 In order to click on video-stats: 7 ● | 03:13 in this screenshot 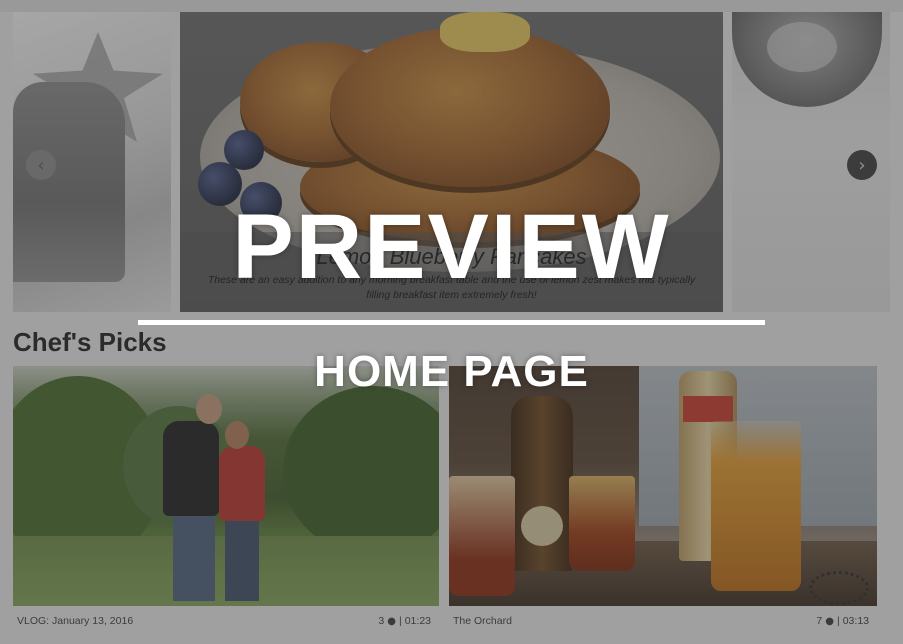, I will do `click(842, 621)`.